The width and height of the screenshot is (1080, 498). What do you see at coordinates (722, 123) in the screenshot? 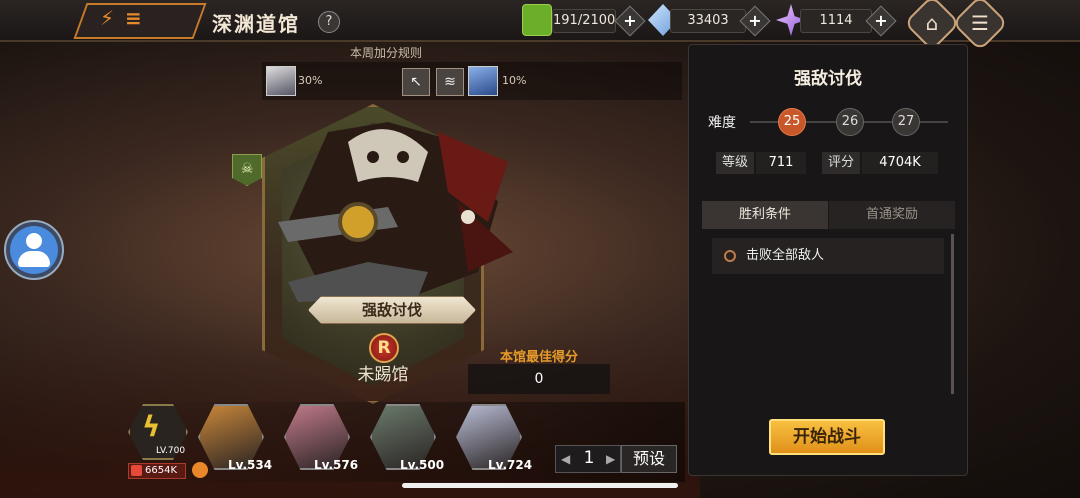
I see `difficulty-label: 难度` at bounding box center [722, 123].